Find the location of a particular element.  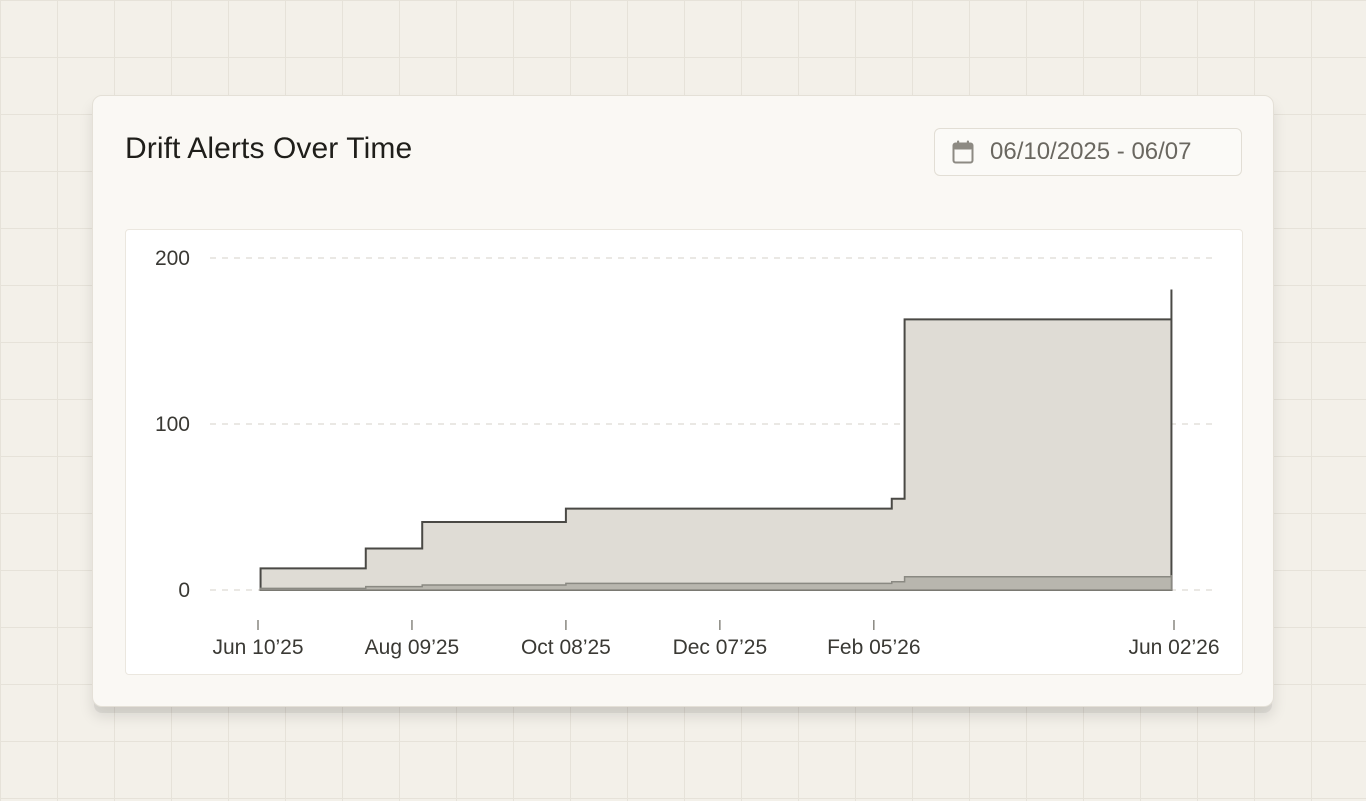

y-tick-label: 0 is located at coordinates (184, 590).